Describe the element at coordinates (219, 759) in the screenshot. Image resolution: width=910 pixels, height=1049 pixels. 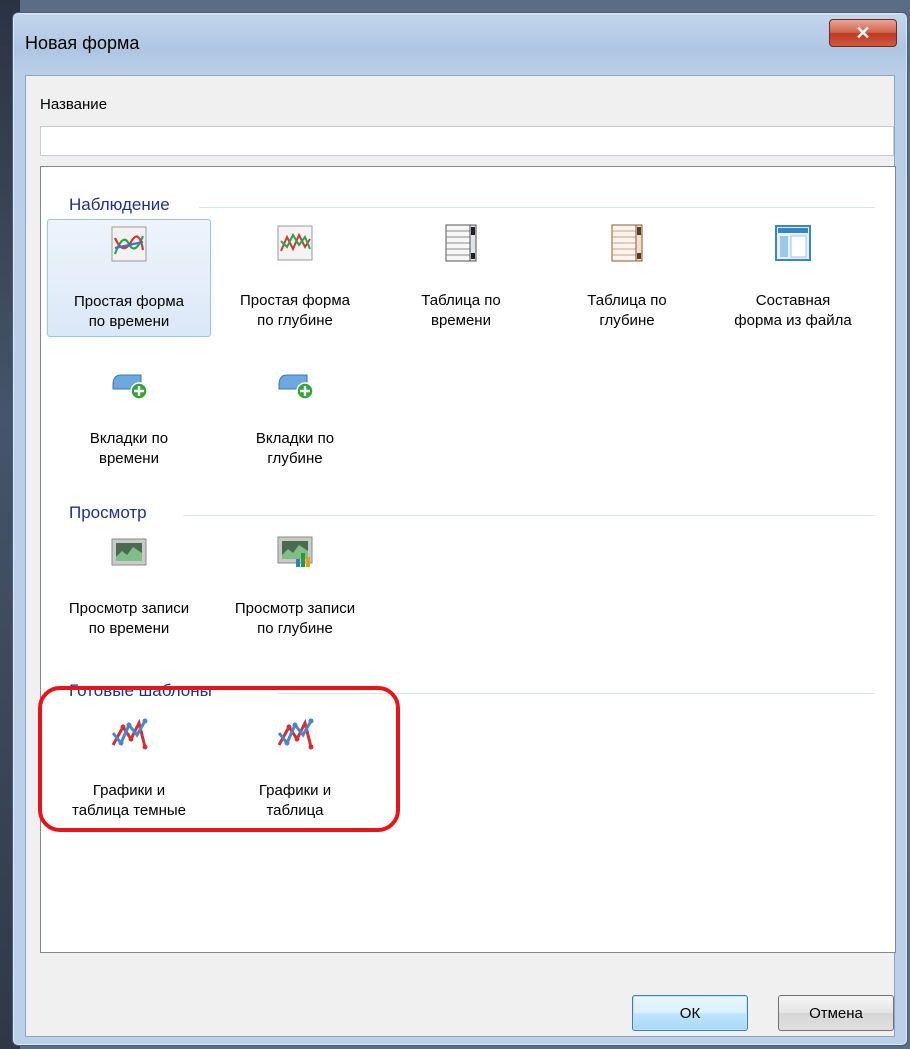
I see `annotation-highlight` at that location.